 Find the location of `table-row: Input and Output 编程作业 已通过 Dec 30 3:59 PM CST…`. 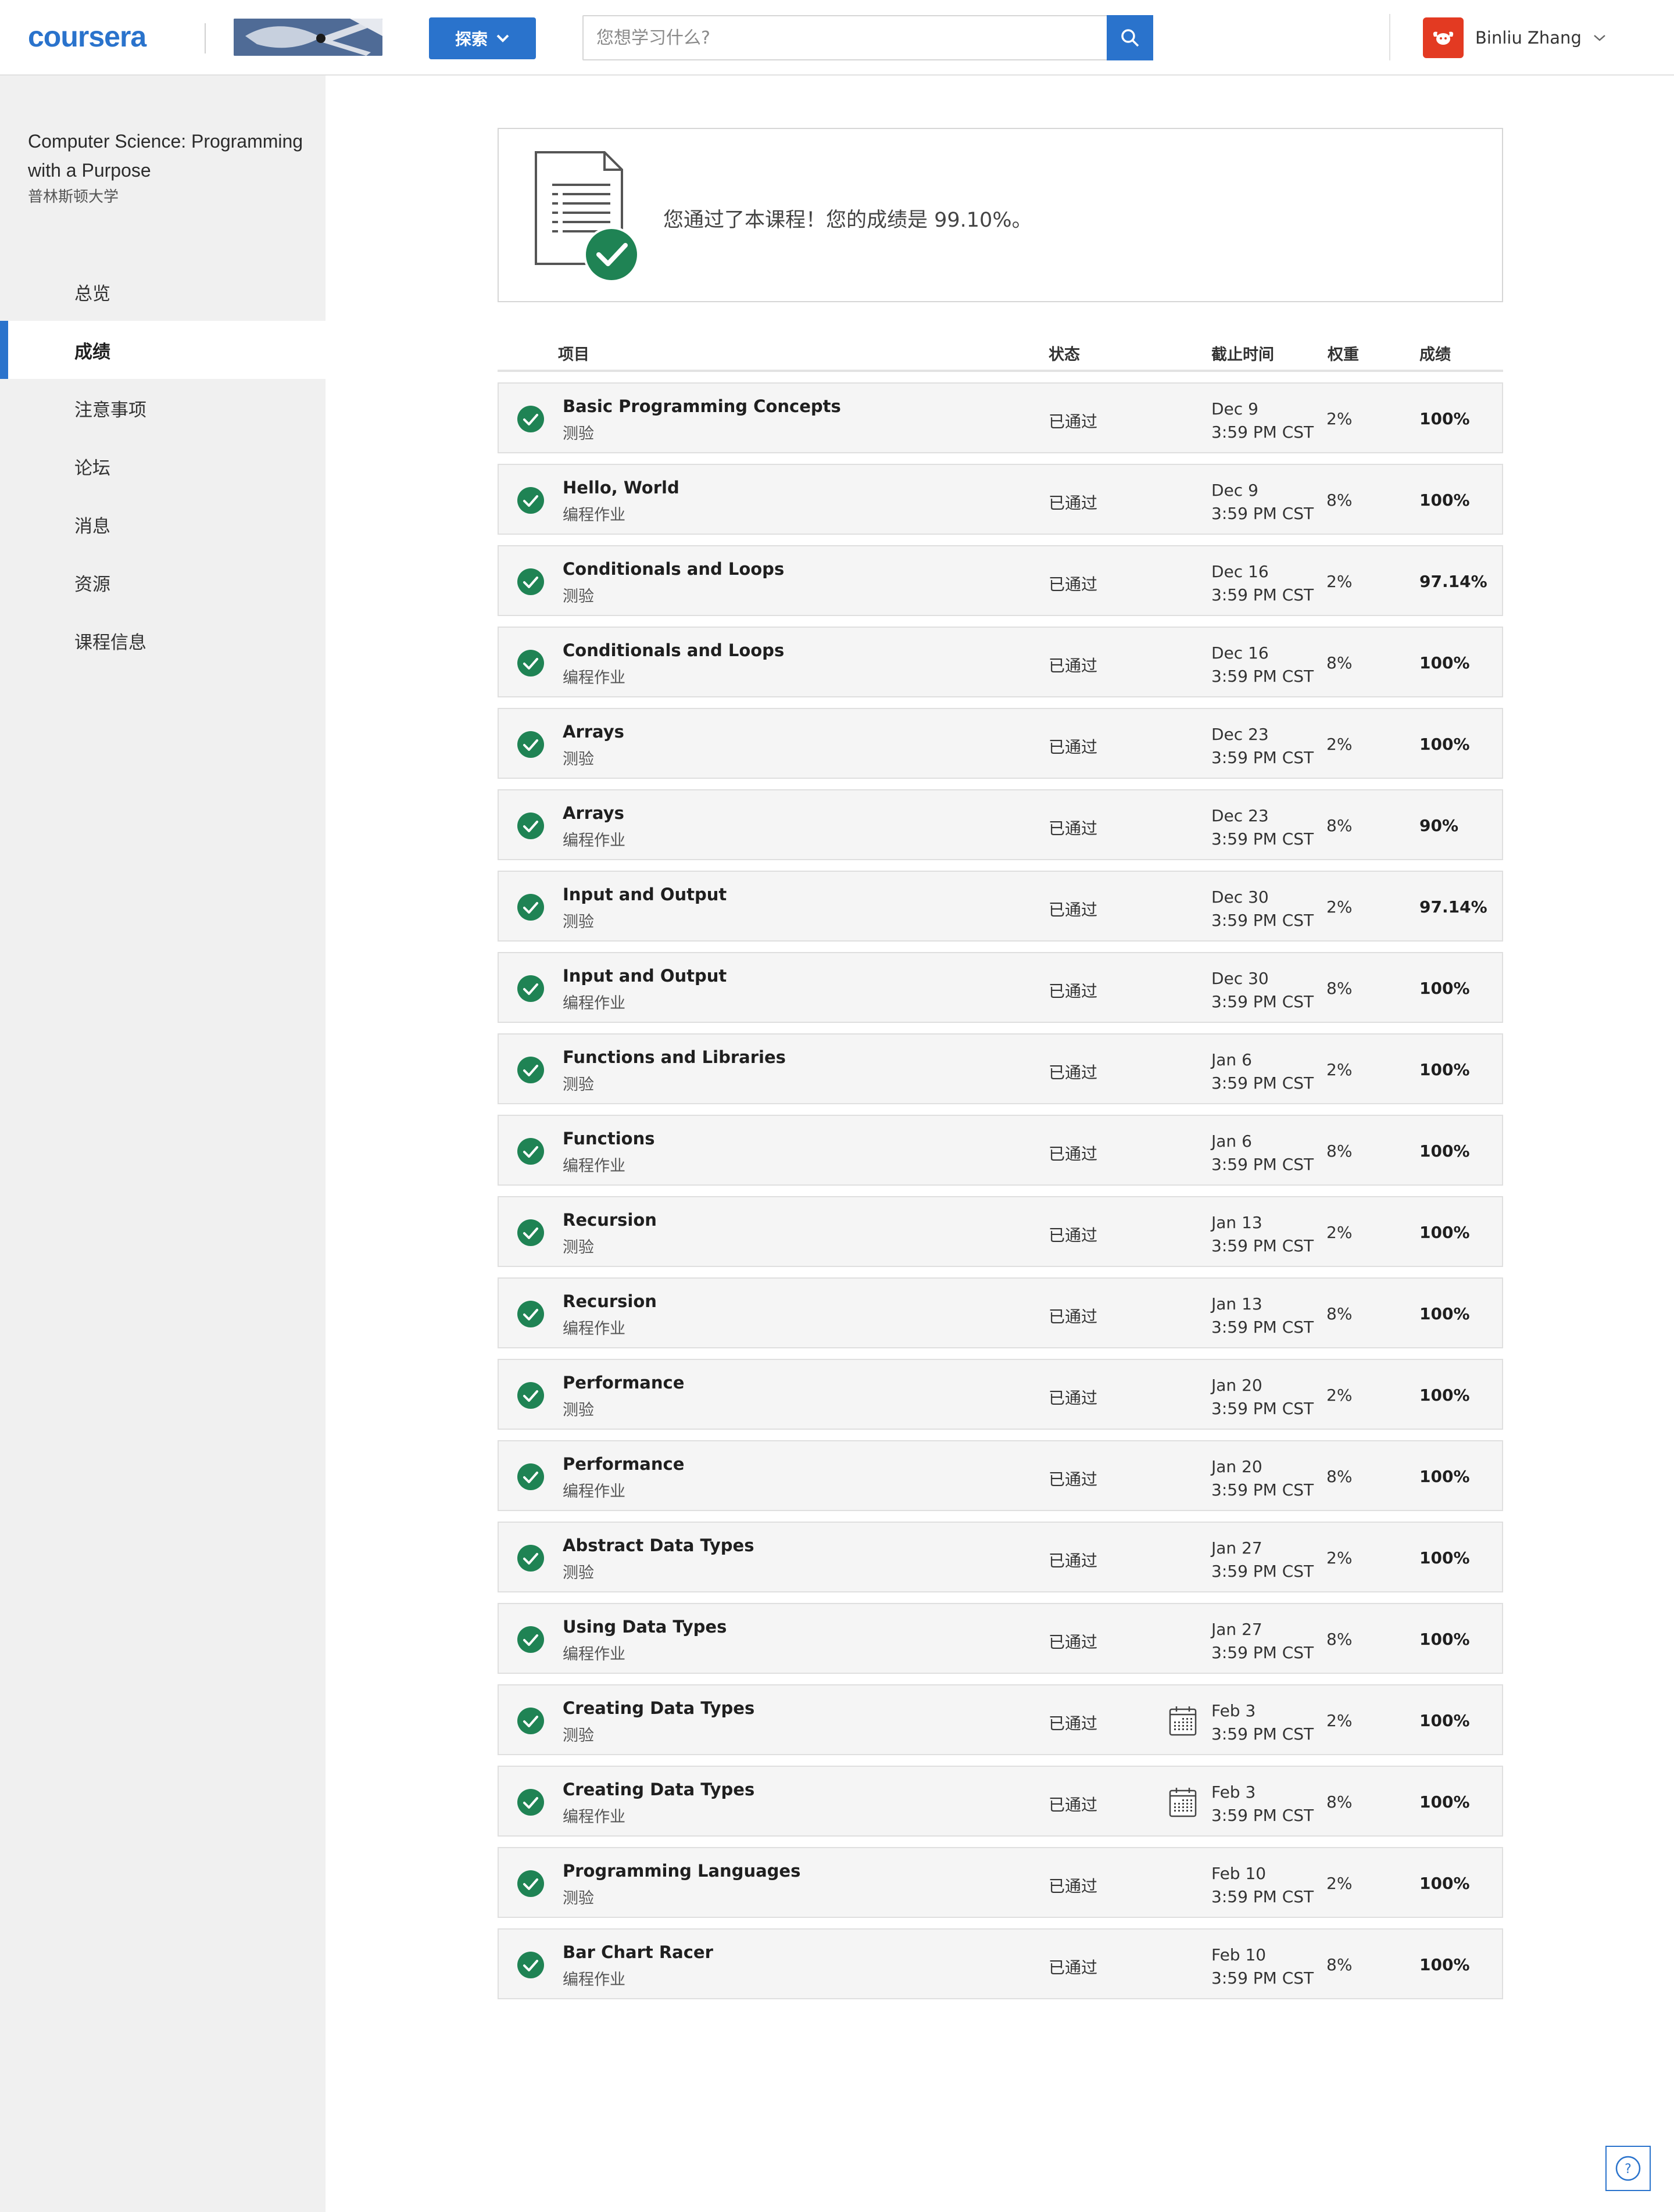

table-row: Input and Output 编程作业 已通过 Dec 30 3:59 PM CST… is located at coordinates (1000, 987).